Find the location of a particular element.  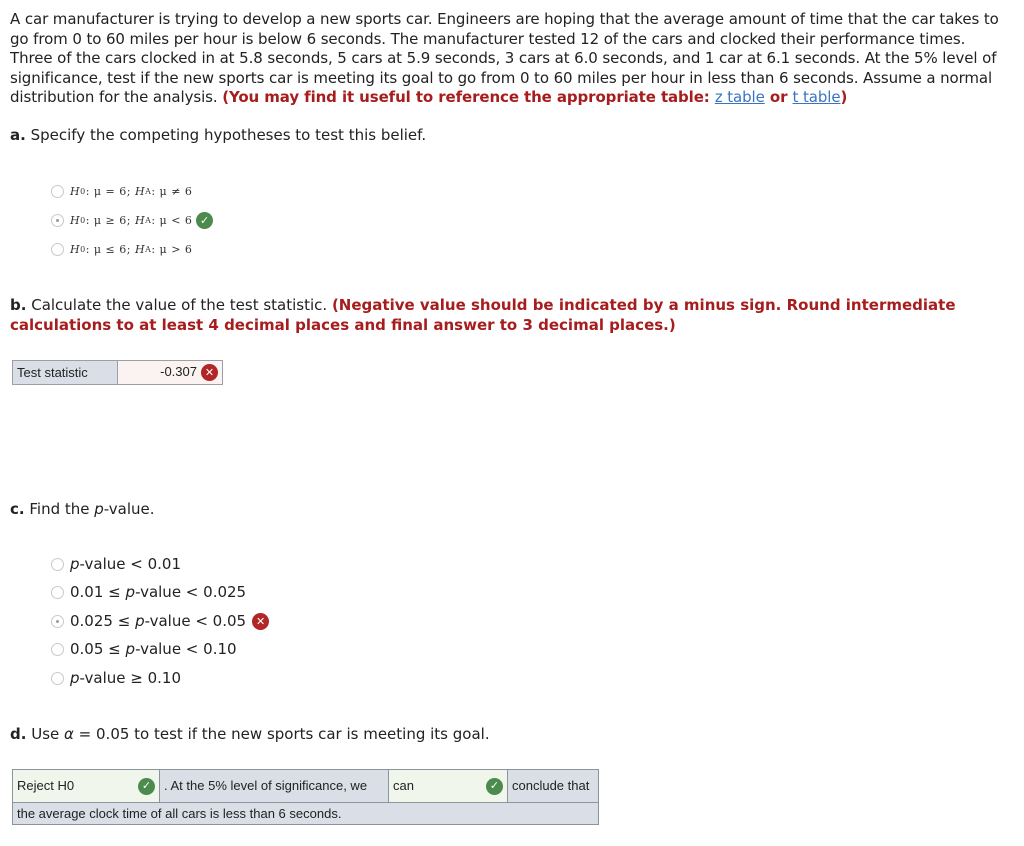

p-value-option-3: 0.025 ≤ p -value < 0.05 ✕ is located at coordinates (160, 621).